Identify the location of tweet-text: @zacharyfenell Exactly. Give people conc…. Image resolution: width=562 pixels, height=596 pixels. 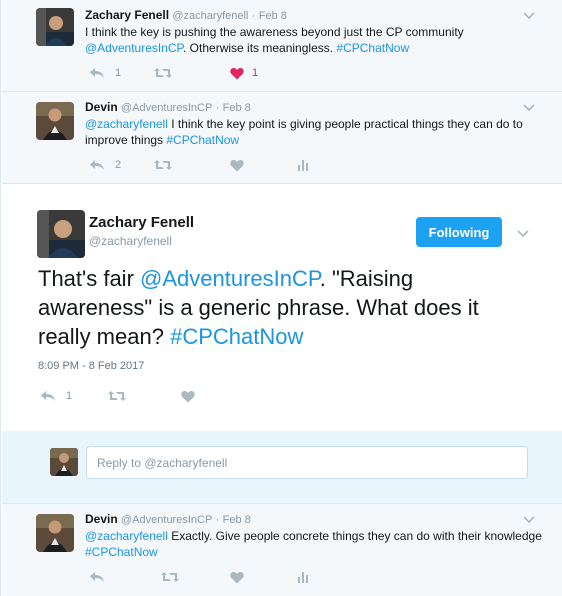
(315, 544).